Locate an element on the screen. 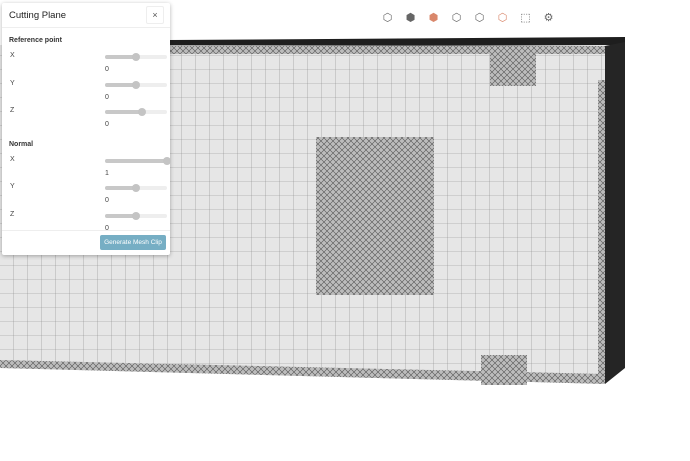 This screenshot has width=690, height=461. normal-z-slider is located at coordinates (136, 215).